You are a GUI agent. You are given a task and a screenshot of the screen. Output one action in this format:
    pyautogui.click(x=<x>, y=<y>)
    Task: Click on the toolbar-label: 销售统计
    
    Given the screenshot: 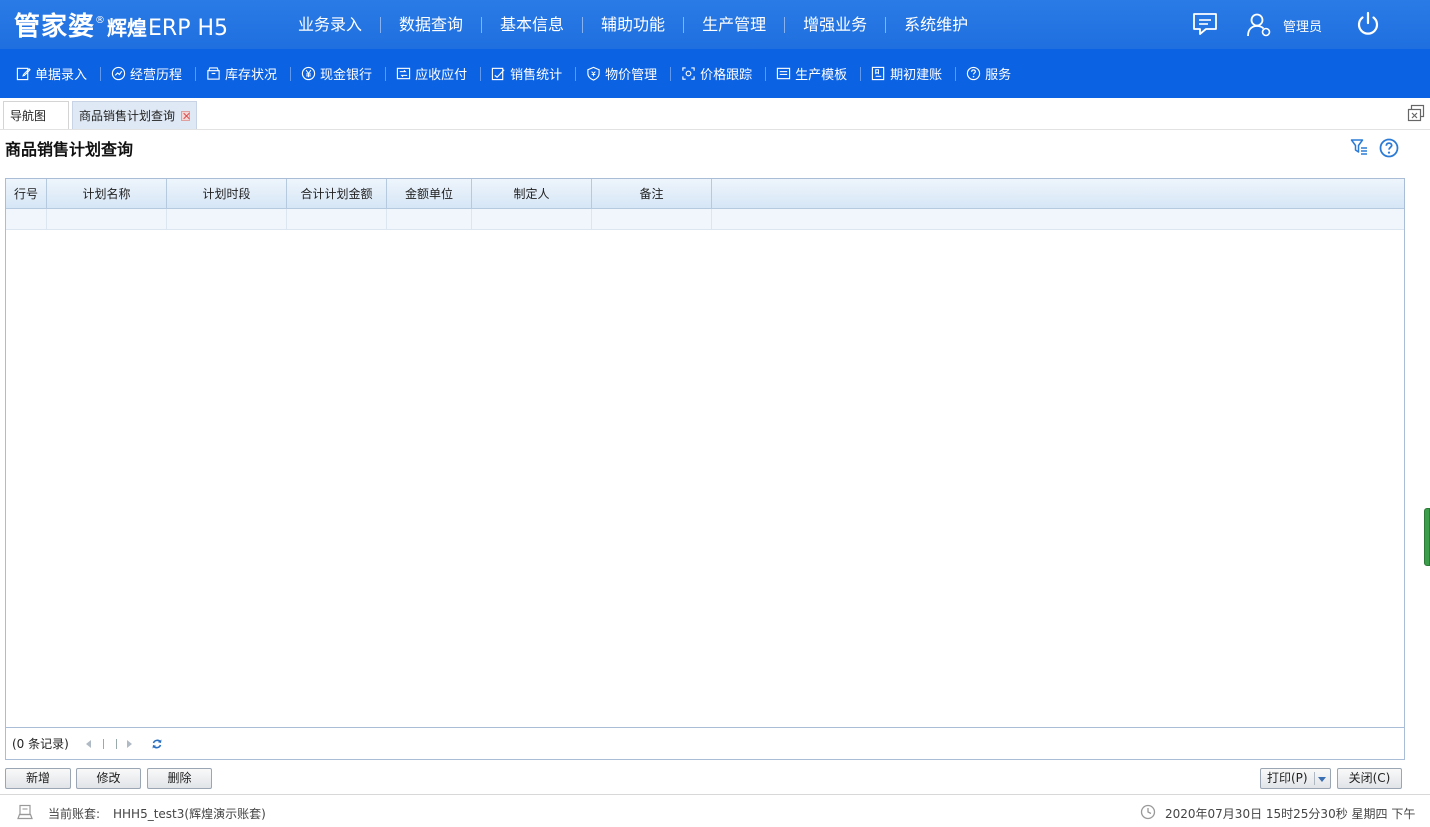 What is the action you would take?
    pyautogui.click(x=536, y=75)
    